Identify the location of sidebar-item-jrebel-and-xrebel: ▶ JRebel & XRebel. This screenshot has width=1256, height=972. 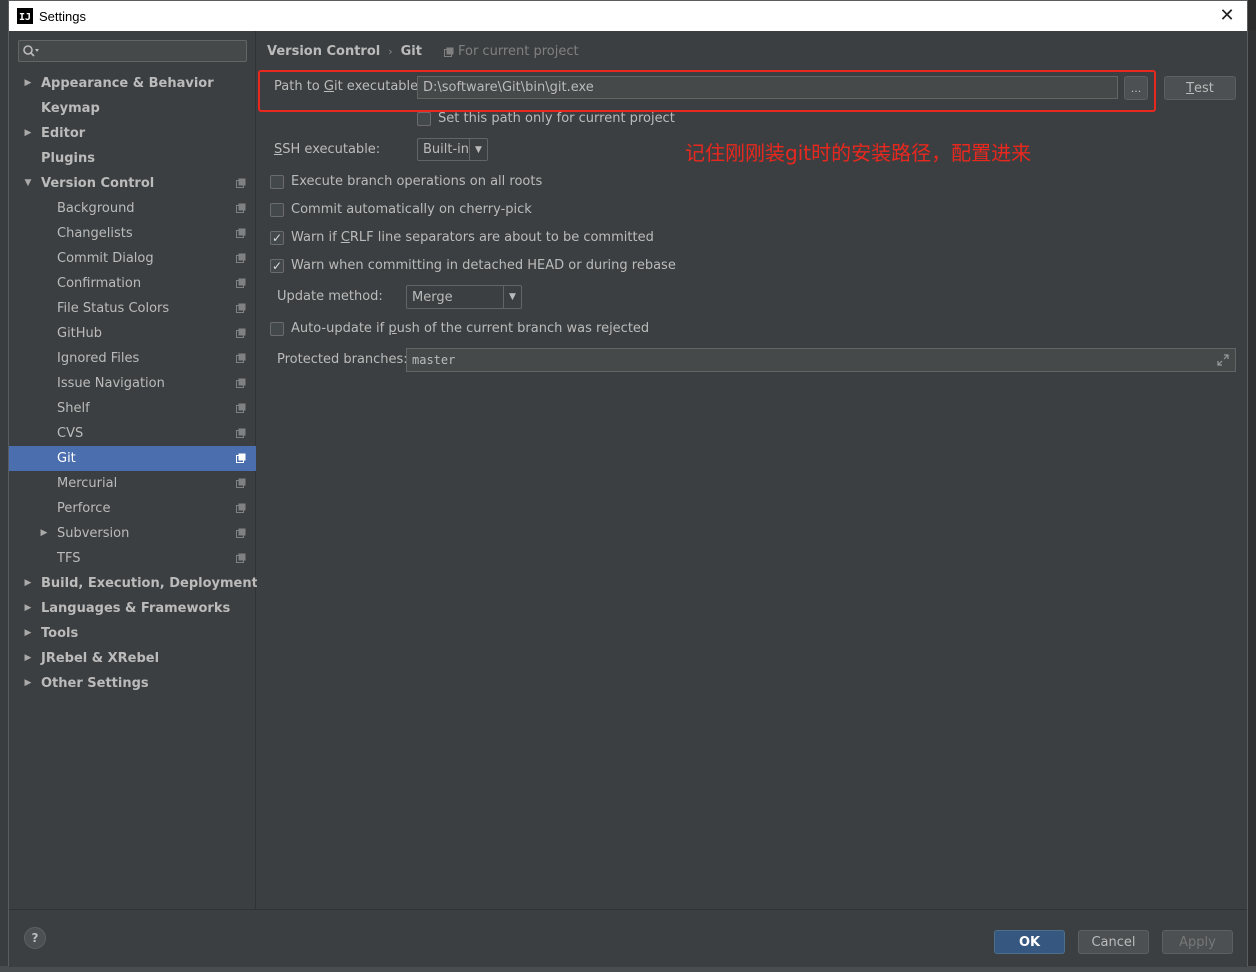
(132, 658).